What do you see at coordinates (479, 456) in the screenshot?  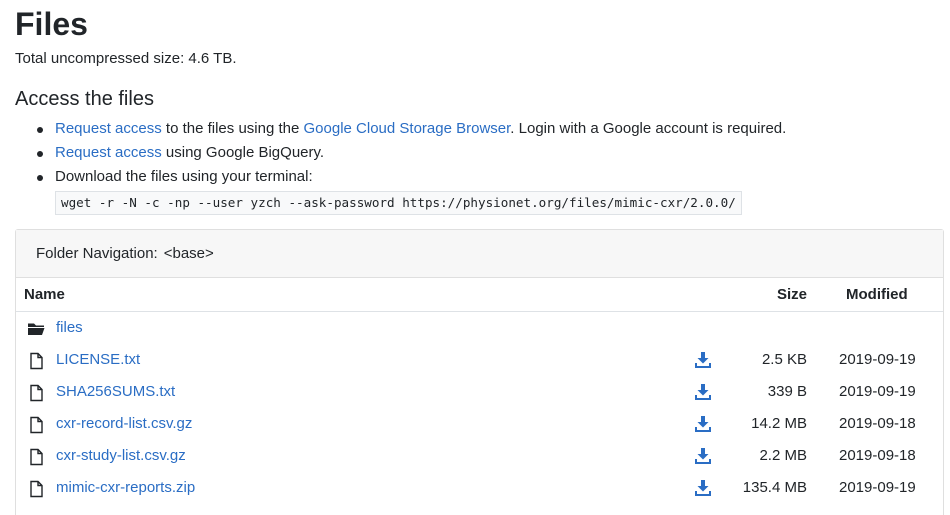 I see `file-row: cxr-study-list.csv.gz 2.2 MB 2019-09-18` at bounding box center [479, 456].